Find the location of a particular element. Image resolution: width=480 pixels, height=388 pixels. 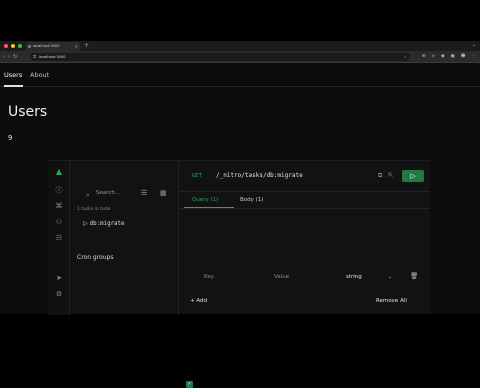

remove-all-button: Remove All is located at coordinates (391, 301).